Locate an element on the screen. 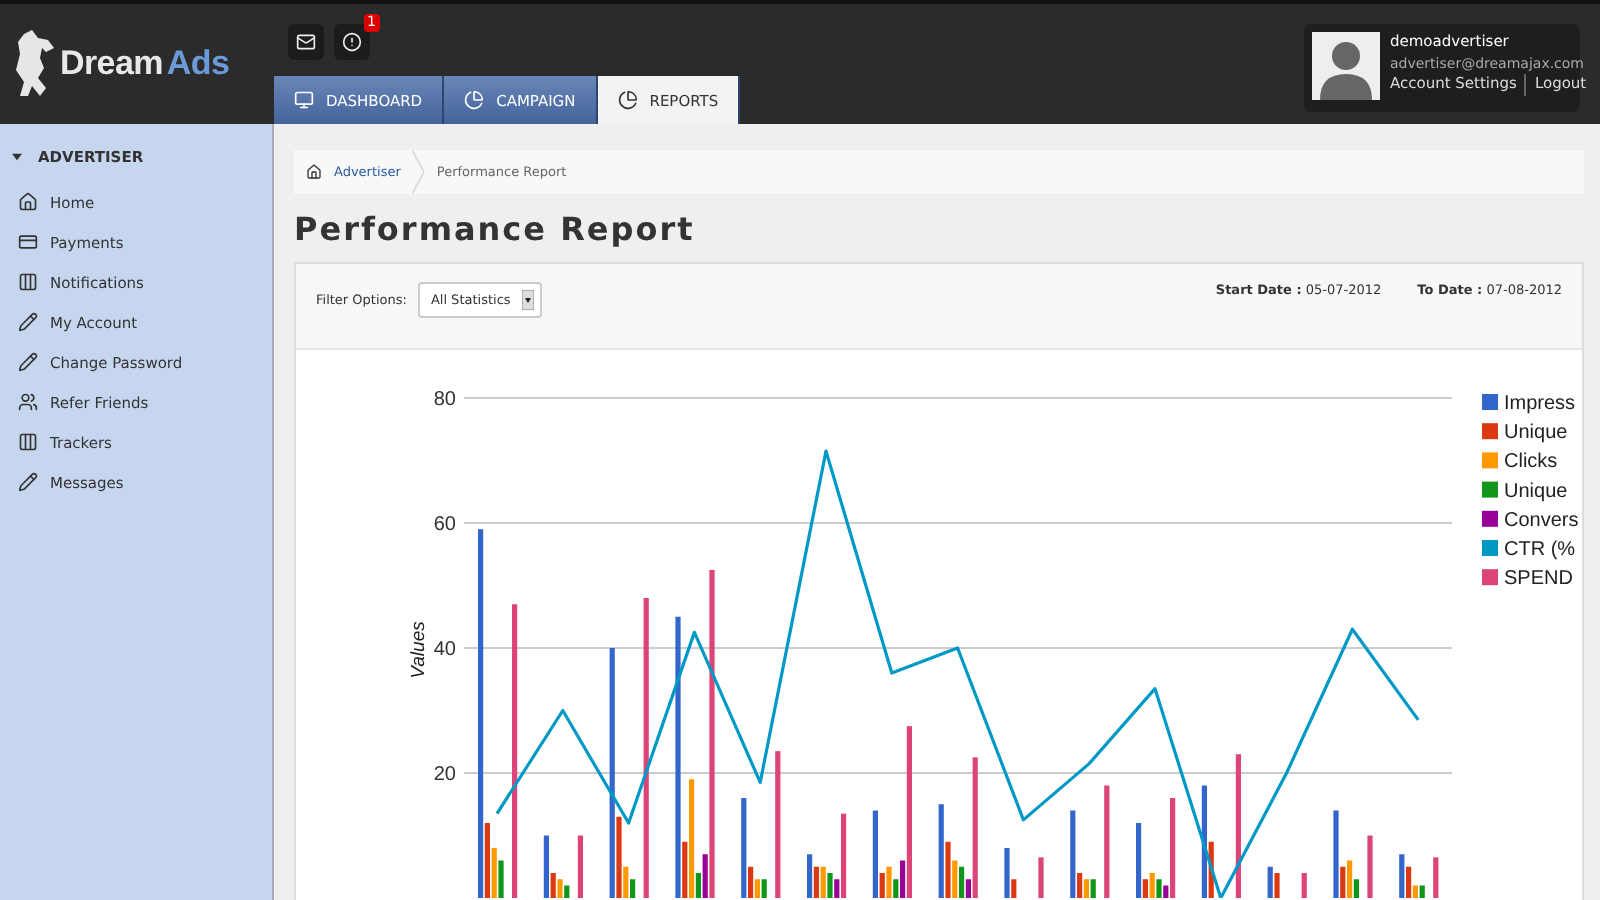 This screenshot has width=1600, height=900. axis-title: Values is located at coordinates (419, 650).